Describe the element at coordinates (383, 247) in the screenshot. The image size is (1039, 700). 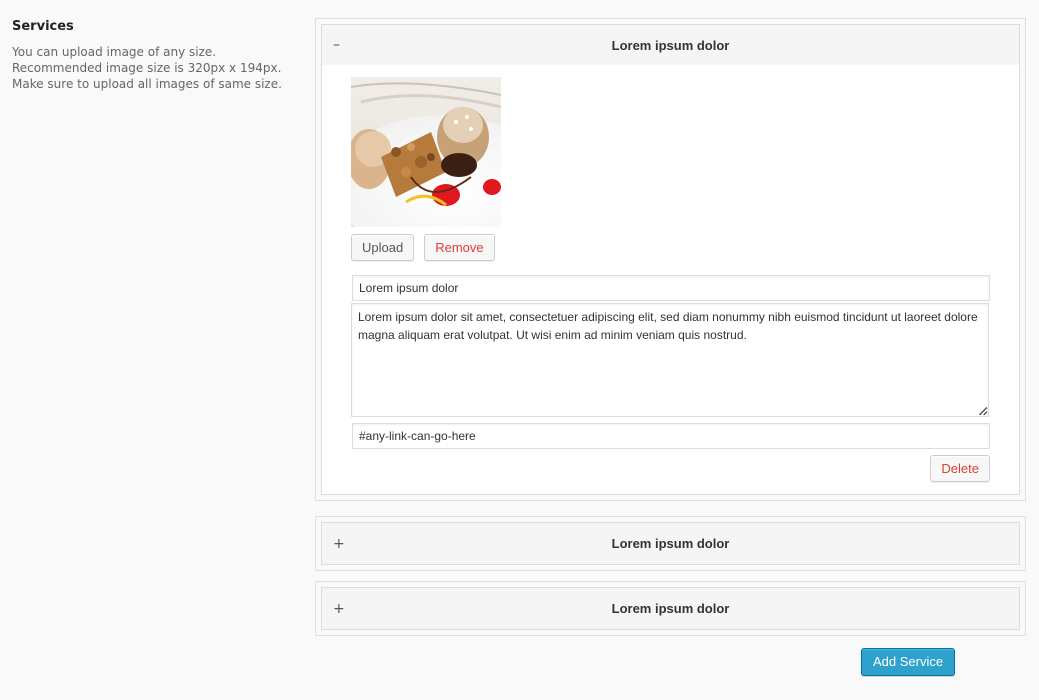
I see `upload-button: Upload` at that location.